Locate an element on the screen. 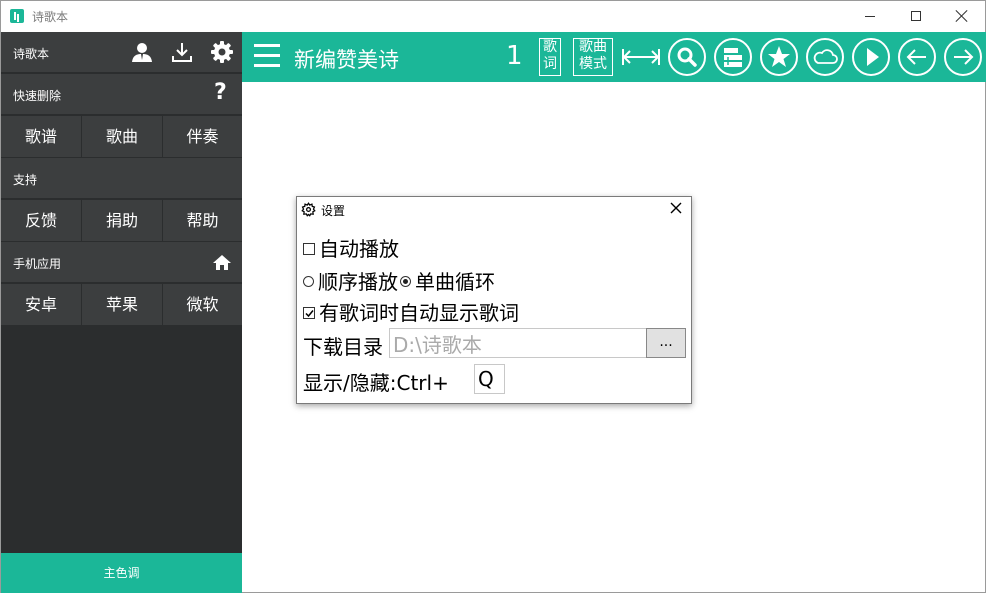 The image size is (986, 593). title-bar: 诗歌本 is located at coordinates (493, 16).